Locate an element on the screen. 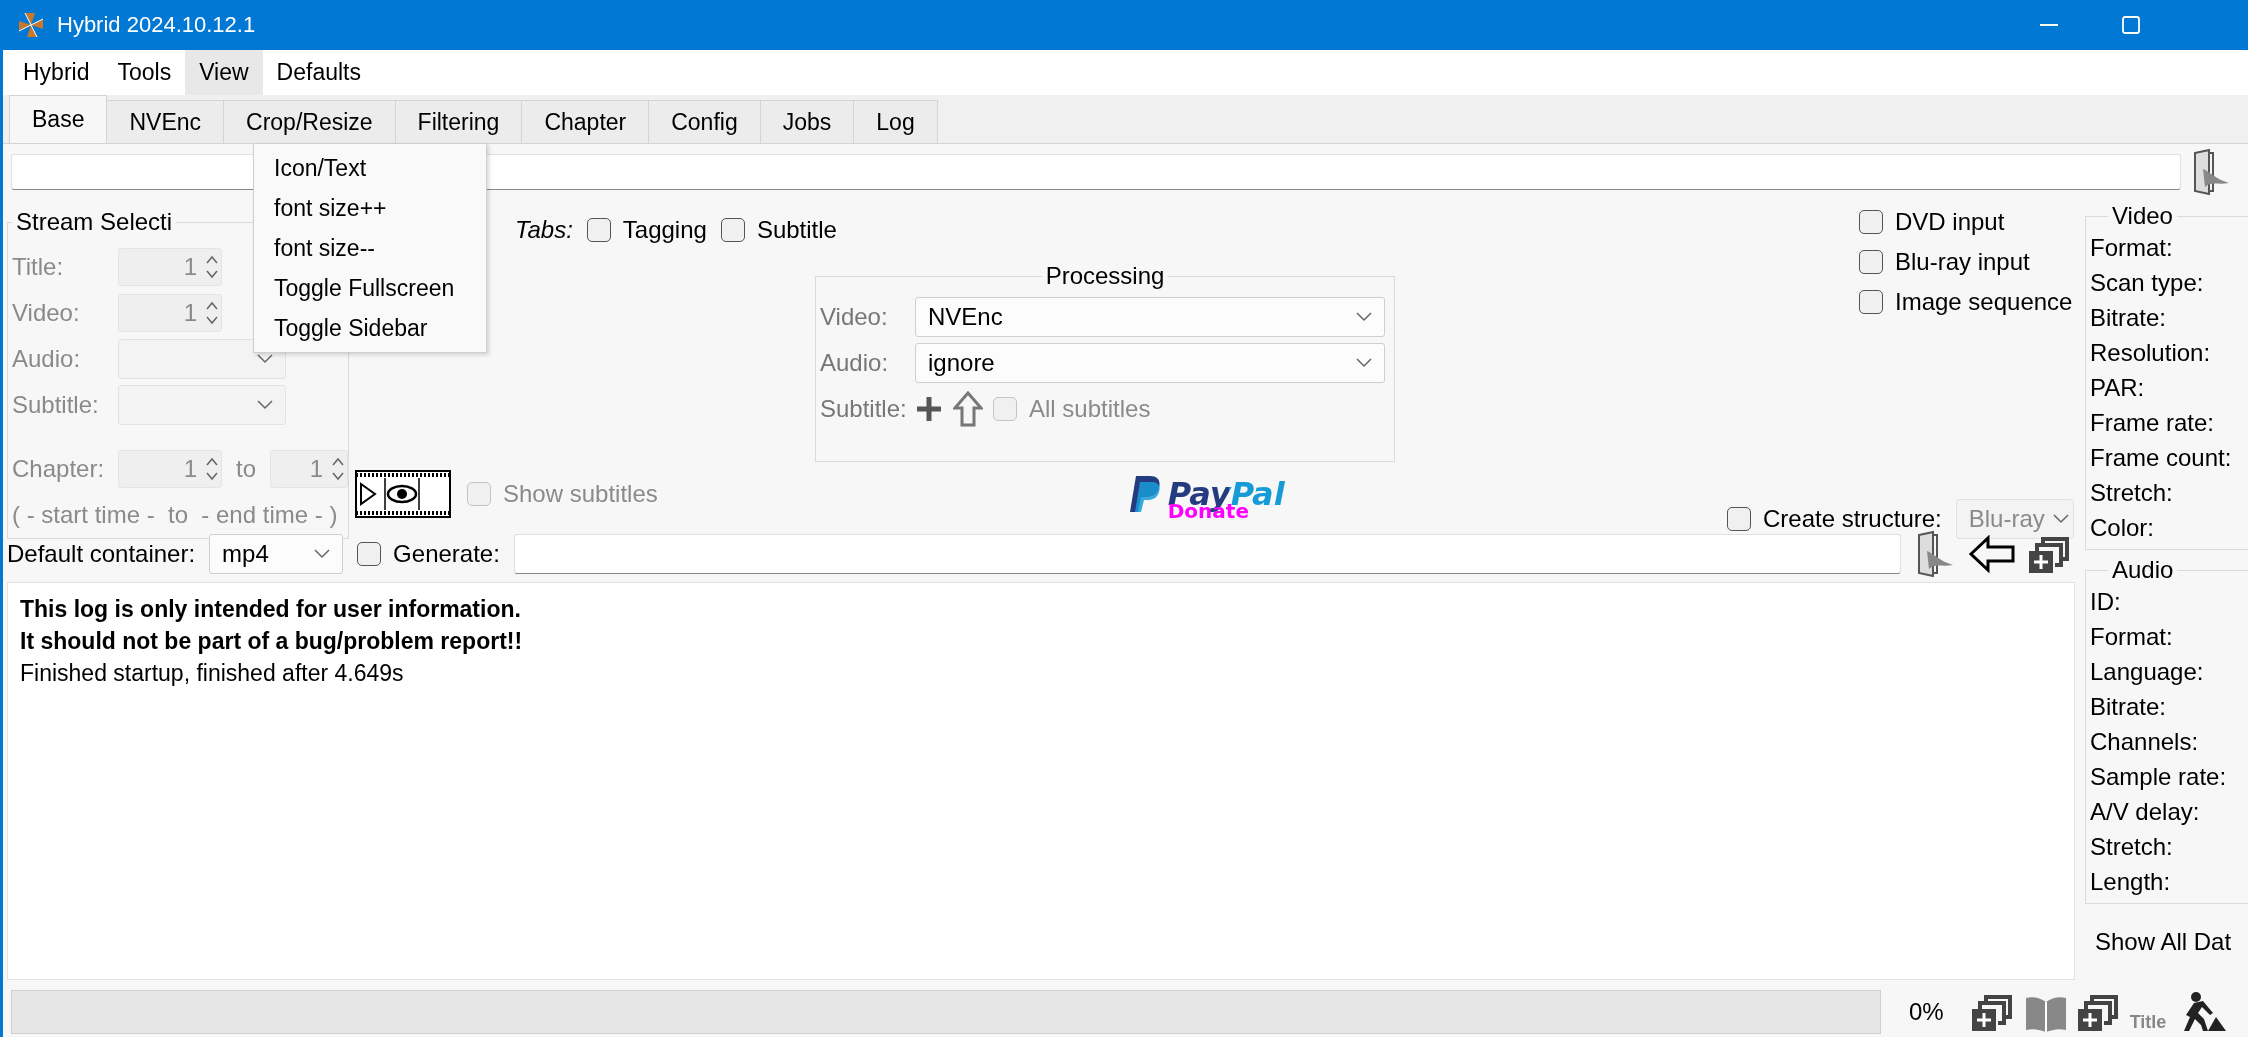  tab: Config is located at coordinates (704, 121).